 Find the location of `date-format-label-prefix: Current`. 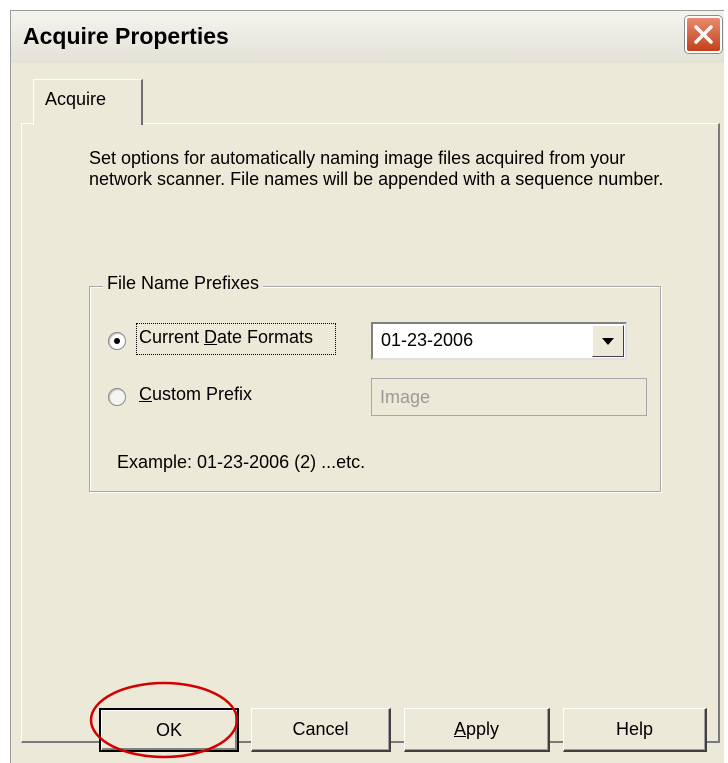

date-format-label-prefix: Current is located at coordinates (172, 337).